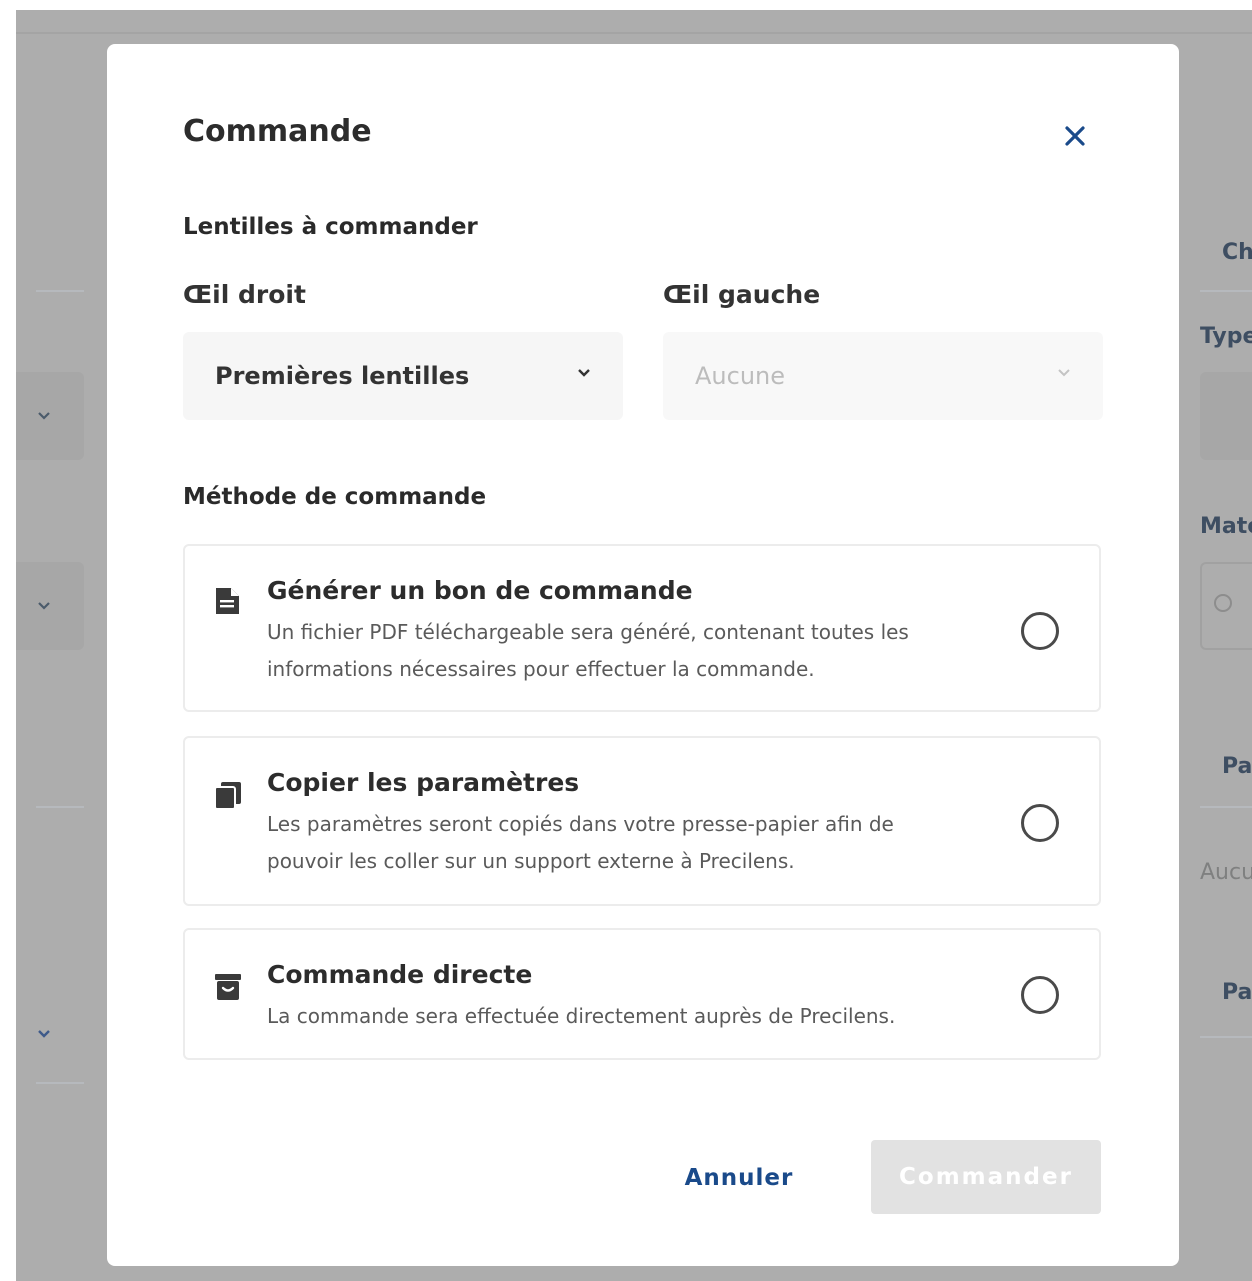  What do you see at coordinates (742, 294) in the screenshot?
I see `left-eye-label: Œil gauche` at bounding box center [742, 294].